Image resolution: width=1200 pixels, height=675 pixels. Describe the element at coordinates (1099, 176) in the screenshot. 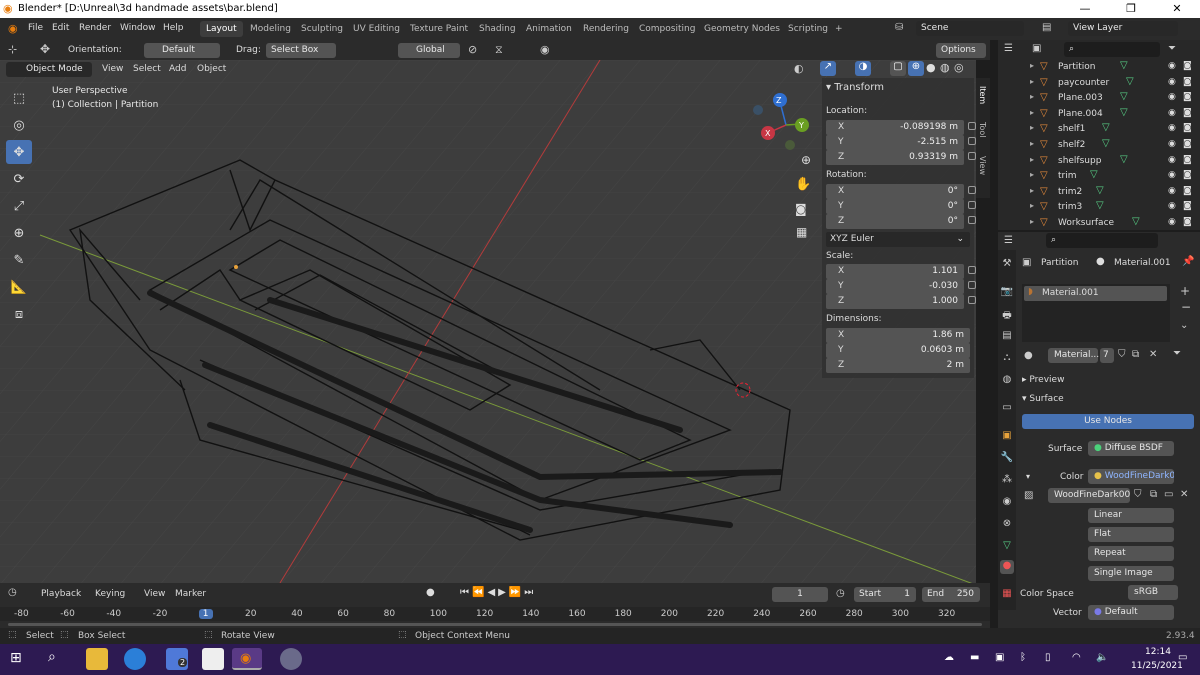

I see `outliner-item: ▸ ▽ trim ▽ ◉ ◙` at that location.